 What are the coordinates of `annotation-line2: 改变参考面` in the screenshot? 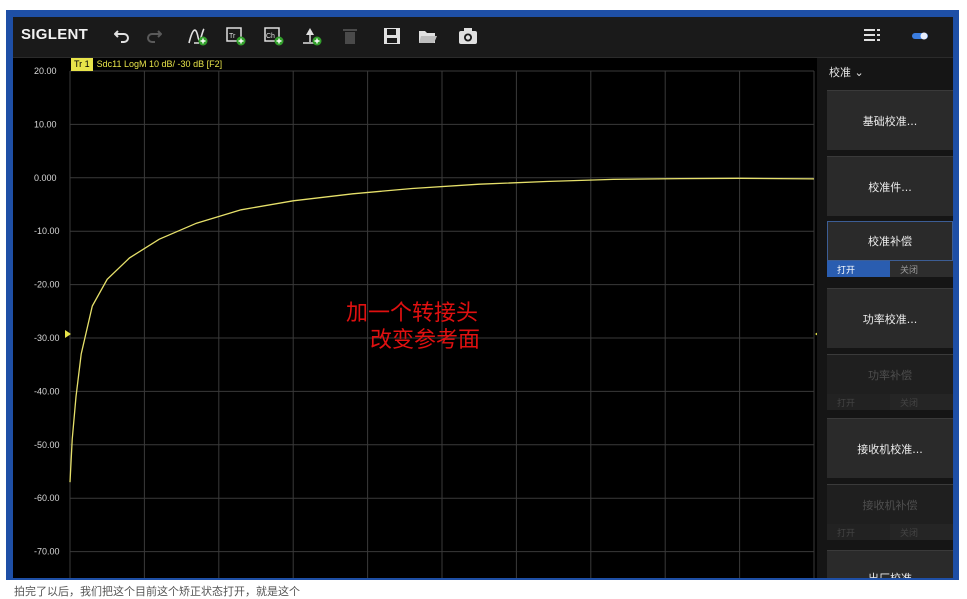 It's located at (425, 340).